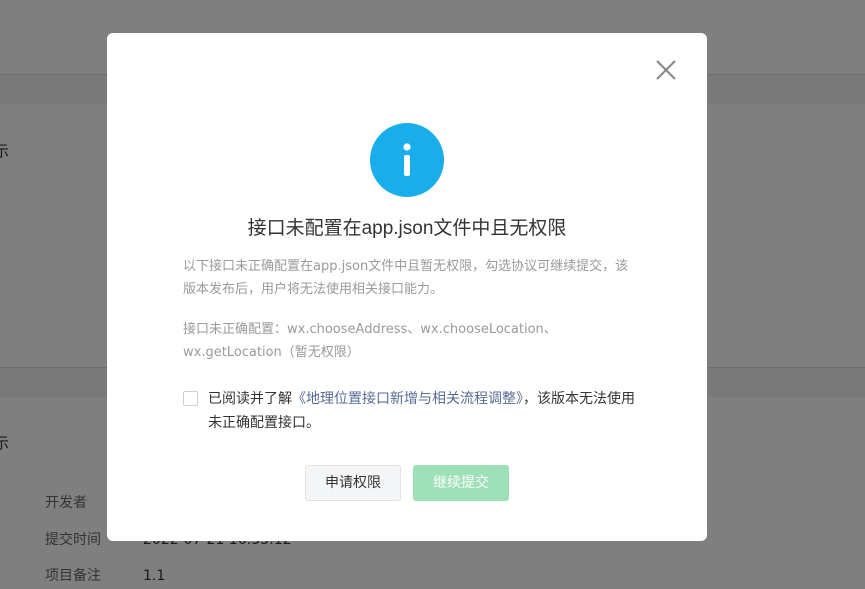 The width and height of the screenshot is (865, 589). I want to click on agreement-text: 已阅读并了解《地理位置接口新增与相关流程调整》，该版本无法使用未正确配置接口。, so click(413, 411).